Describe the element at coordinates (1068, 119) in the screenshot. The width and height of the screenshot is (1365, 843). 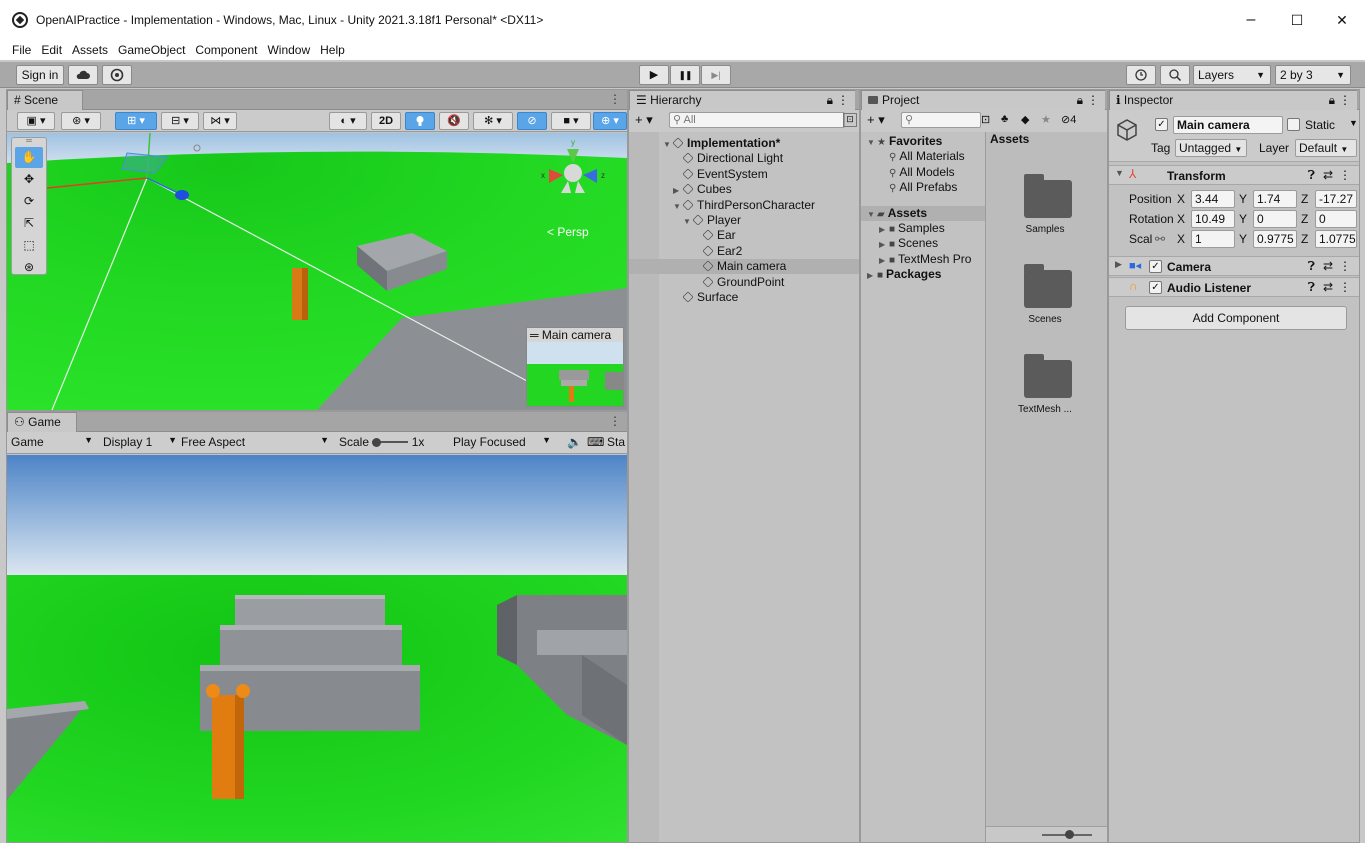
I see `hidden-packages-toggle: ⊘4` at that location.